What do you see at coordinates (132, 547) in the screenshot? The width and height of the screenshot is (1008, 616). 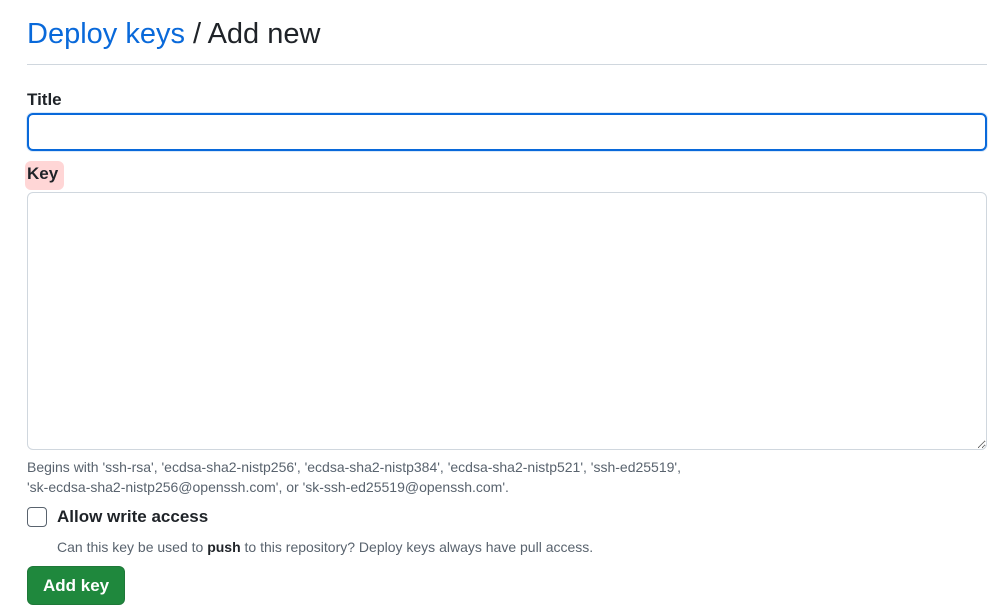 I see `allow-write-note-before: Can this key be used to` at bounding box center [132, 547].